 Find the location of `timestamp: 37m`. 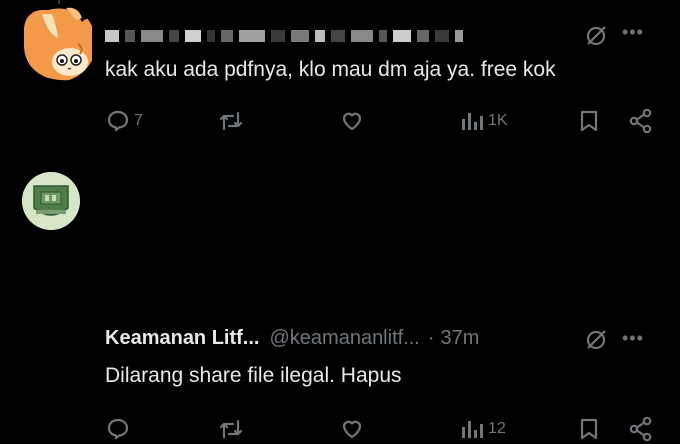

timestamp: 37m is located at coordinates (460, 338).